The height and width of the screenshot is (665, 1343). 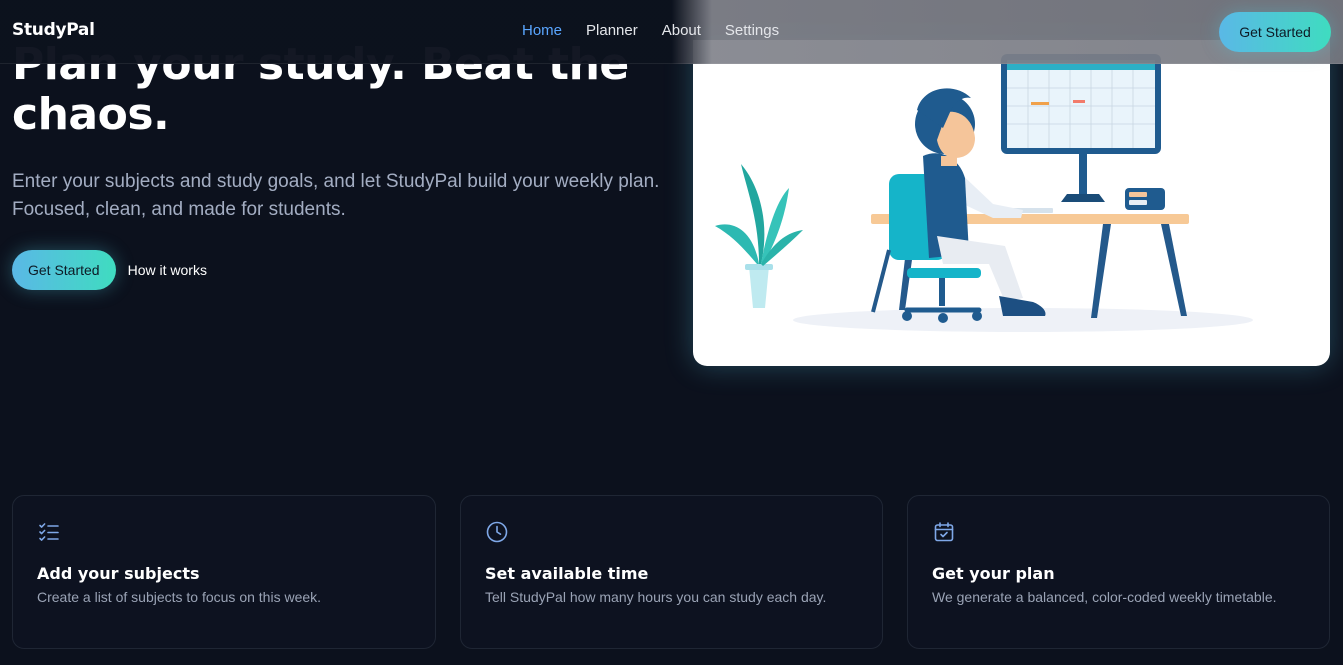 What do you see at coordinates (1081, 128) in the screenshot?
I see `monitor-illustration` at bounding box center [1081, 128].